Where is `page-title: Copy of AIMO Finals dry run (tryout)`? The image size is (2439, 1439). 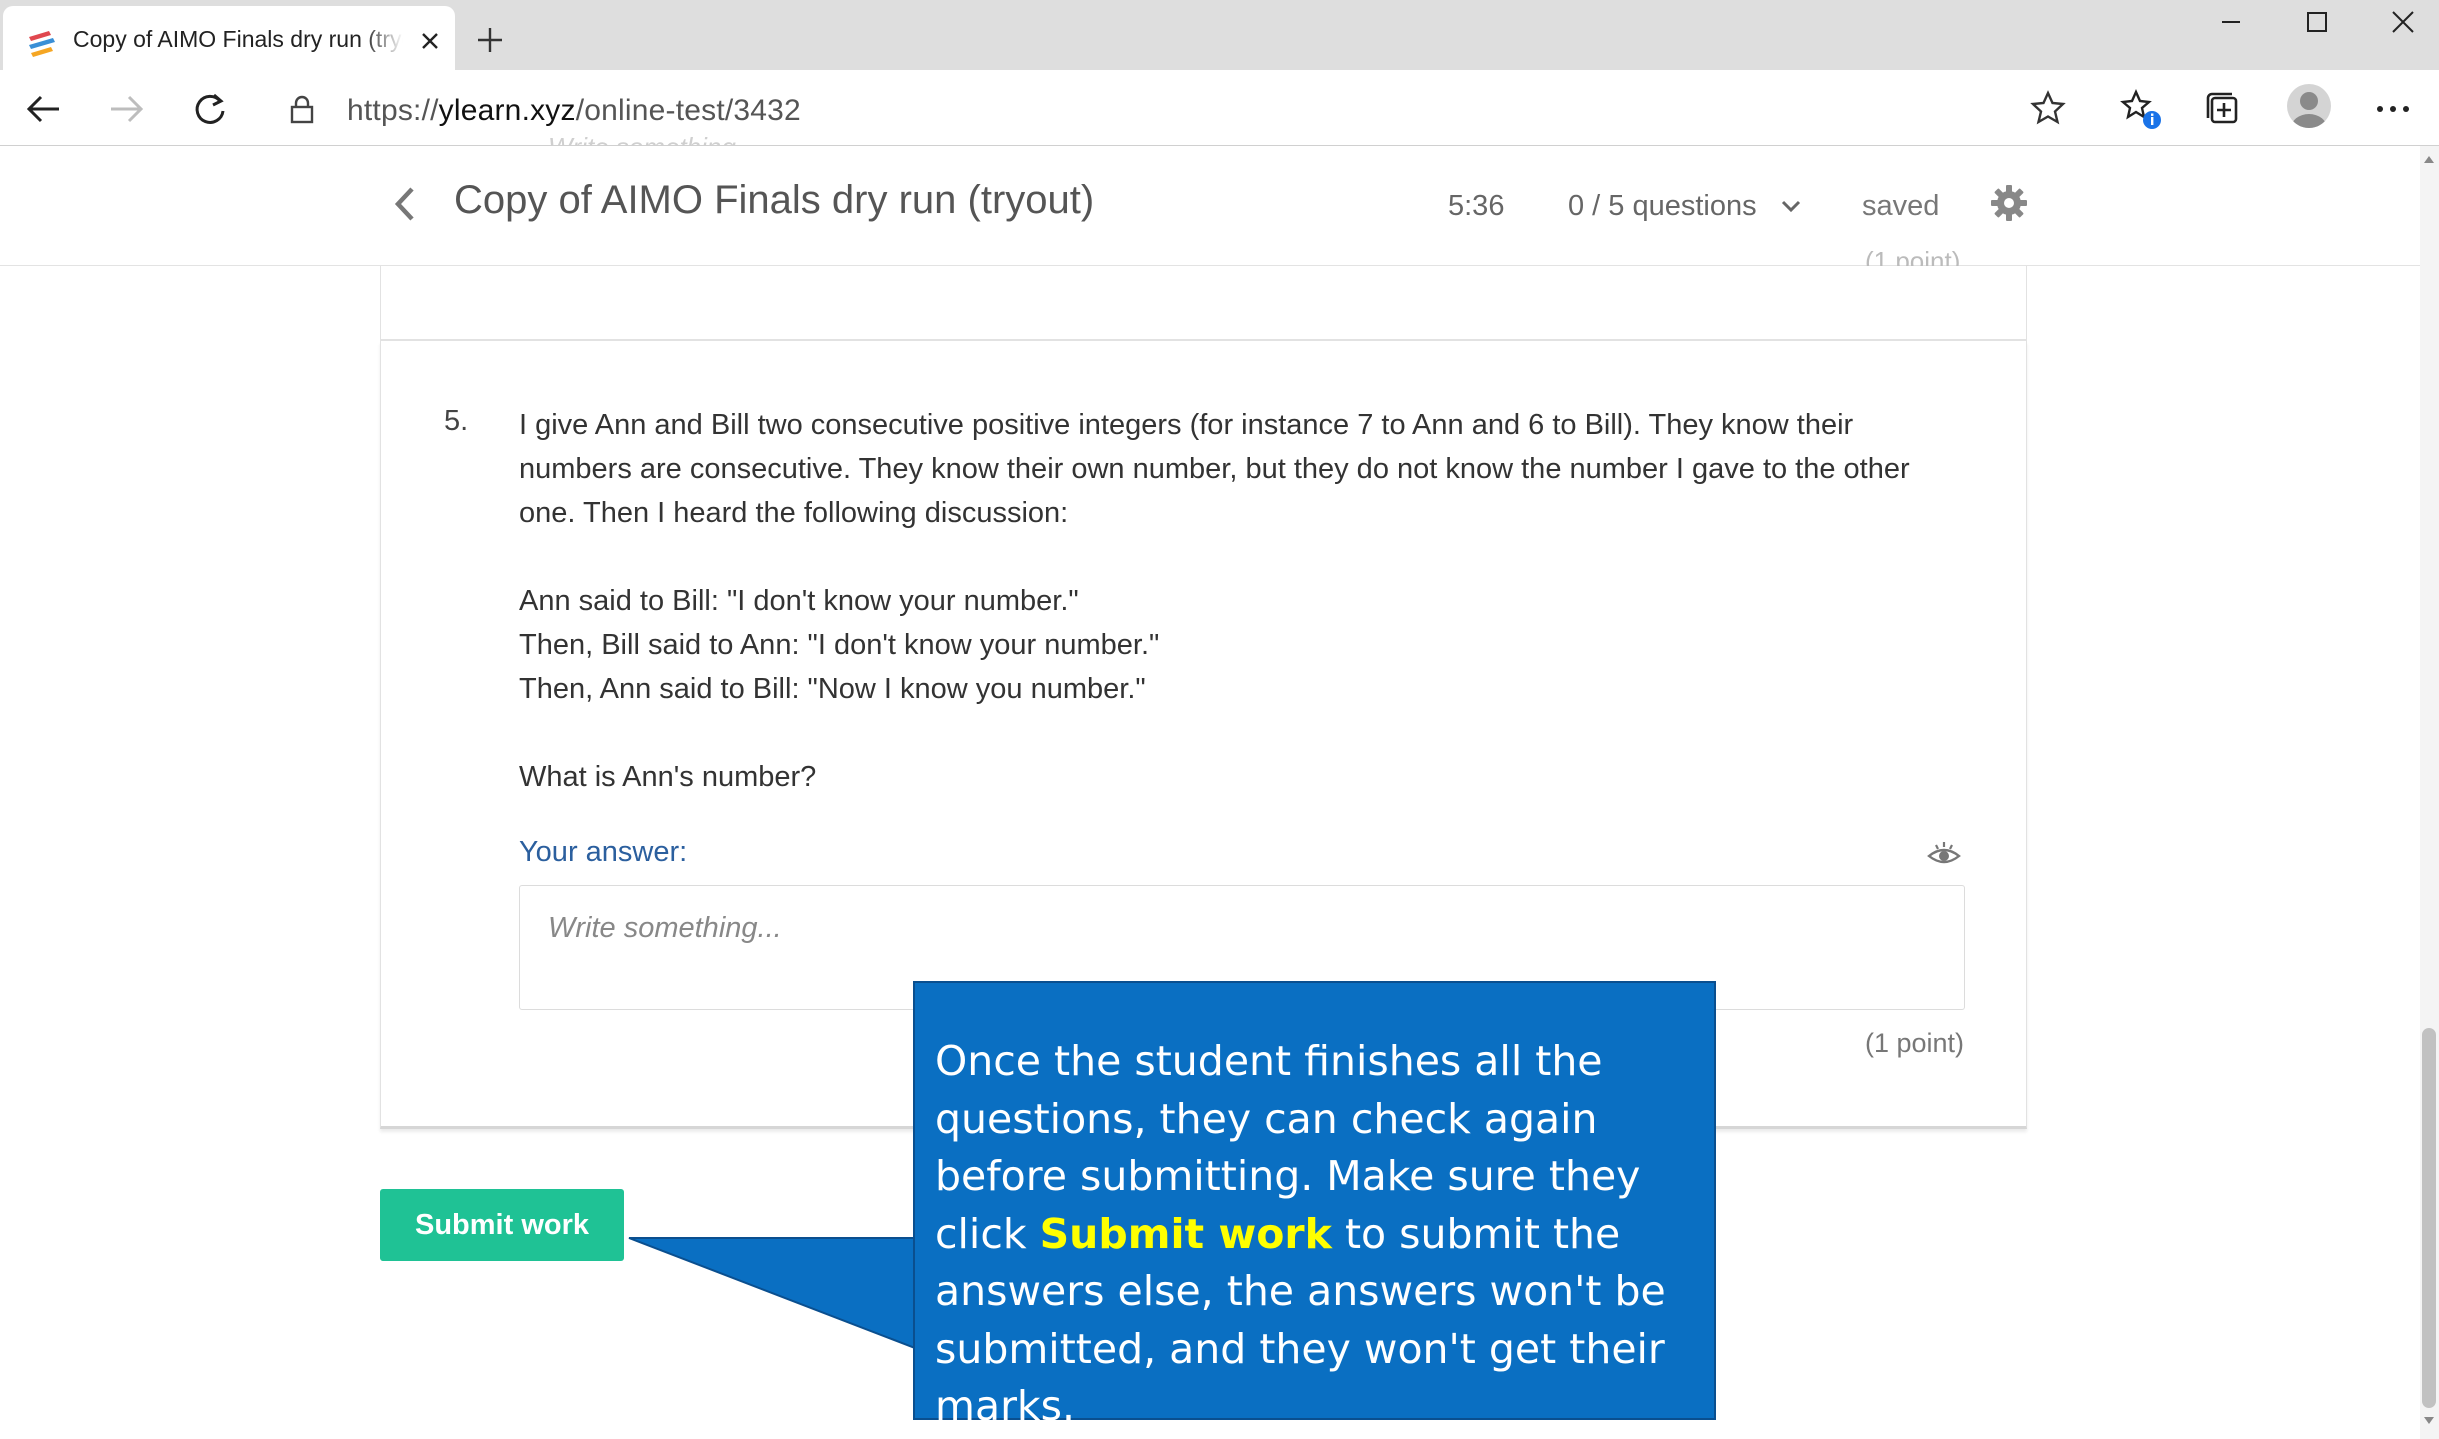
page-title: Copy of AIMO Finals dry run (tryout) is located at coordinates (774, 200).